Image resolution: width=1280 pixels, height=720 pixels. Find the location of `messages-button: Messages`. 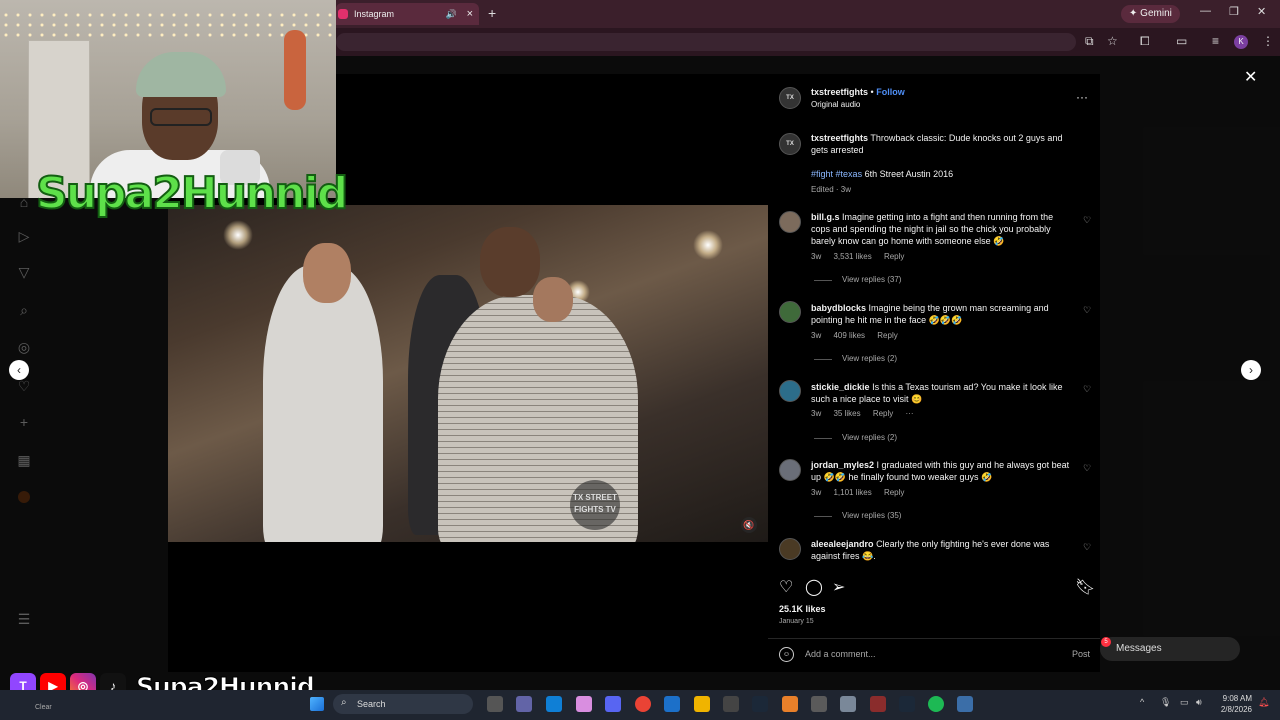

messages-button: Messages is located at coordinates (1170, 649).